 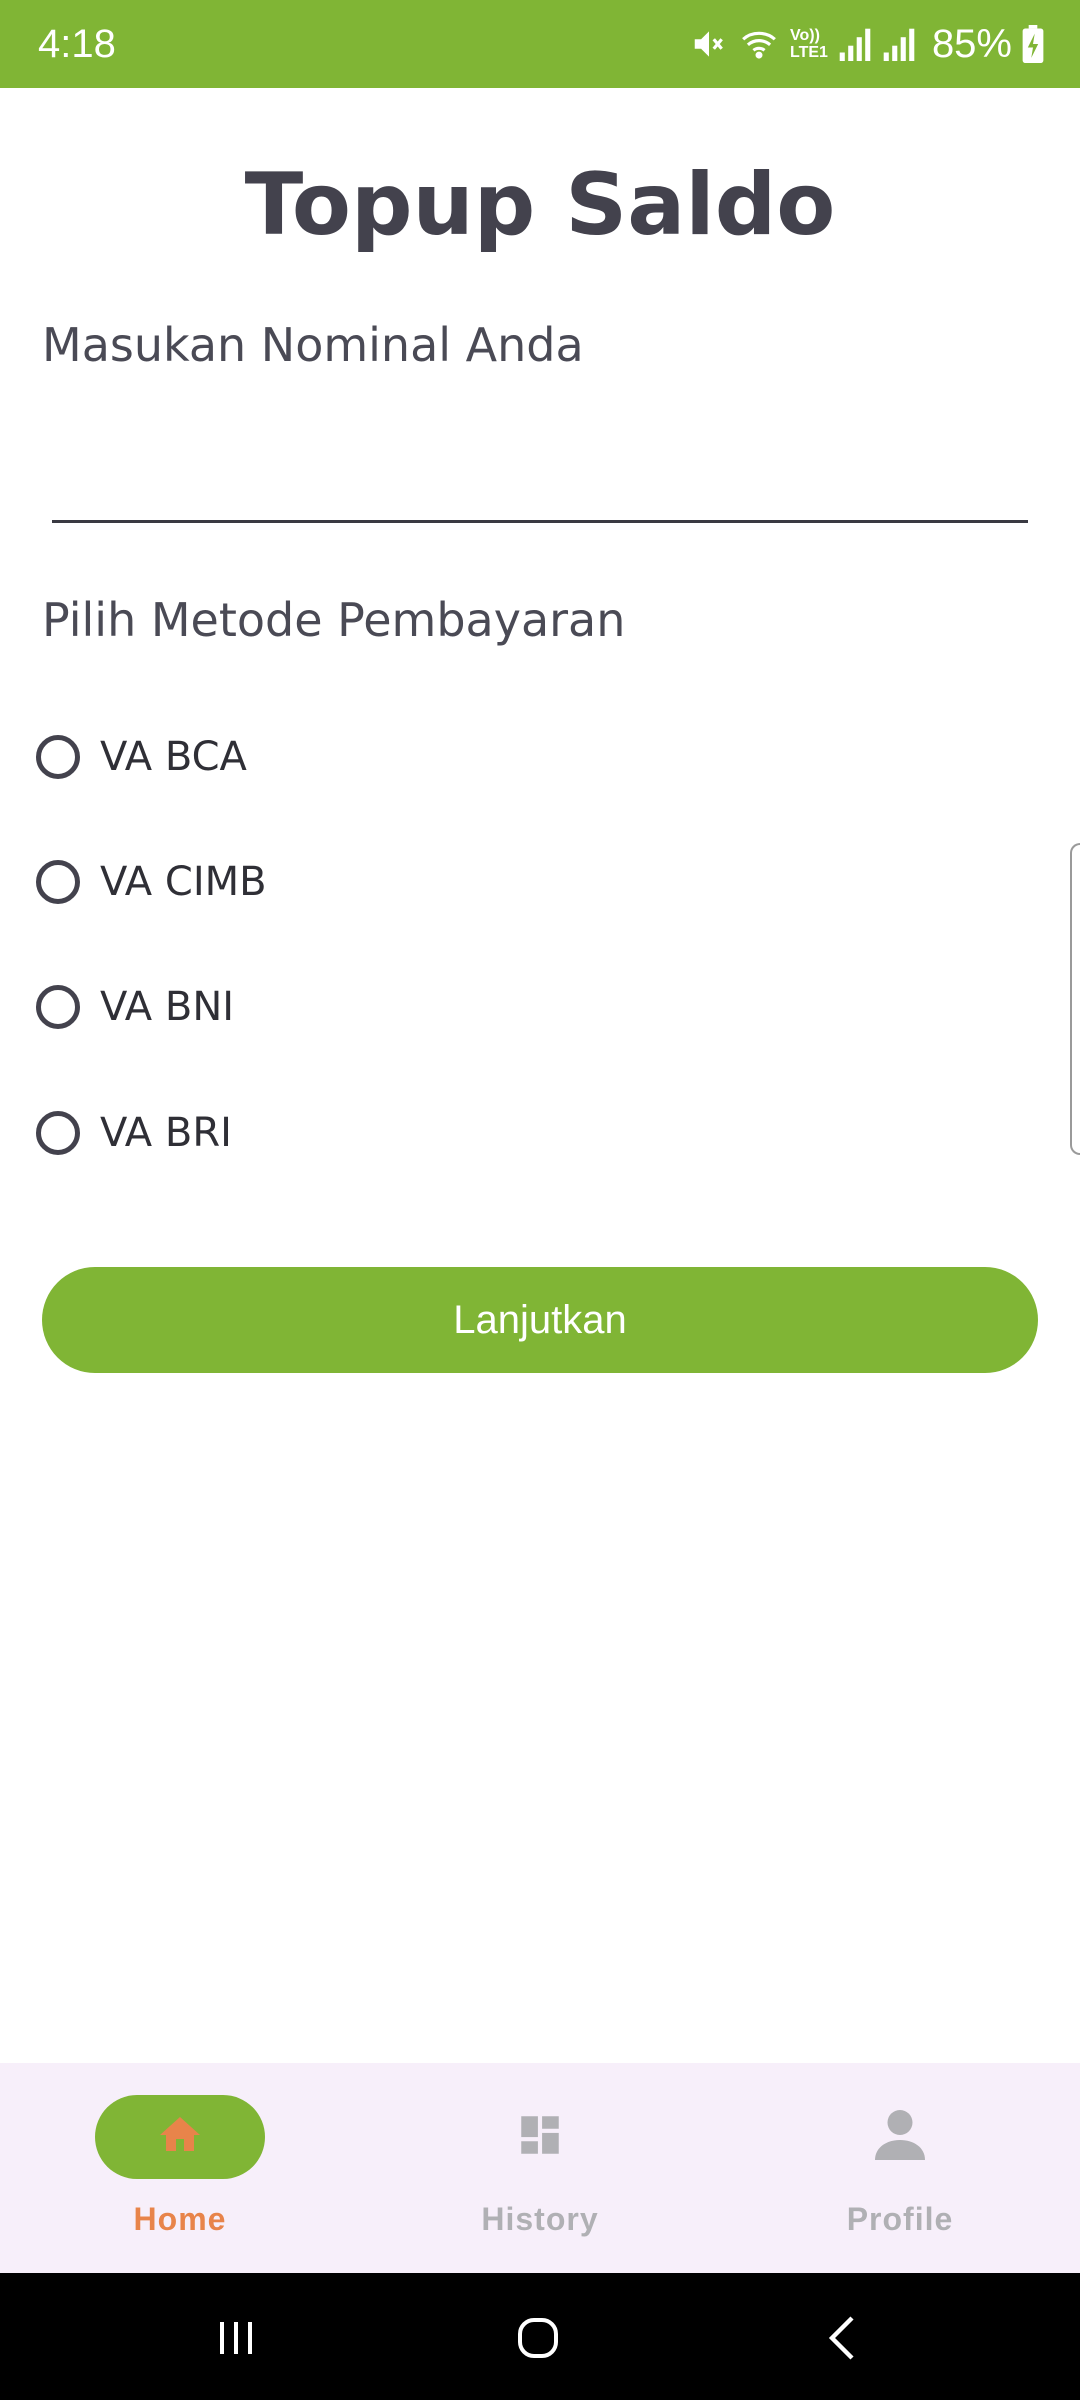 I want to click on page-title: Topup Saldo, so click(x=540, y=205).